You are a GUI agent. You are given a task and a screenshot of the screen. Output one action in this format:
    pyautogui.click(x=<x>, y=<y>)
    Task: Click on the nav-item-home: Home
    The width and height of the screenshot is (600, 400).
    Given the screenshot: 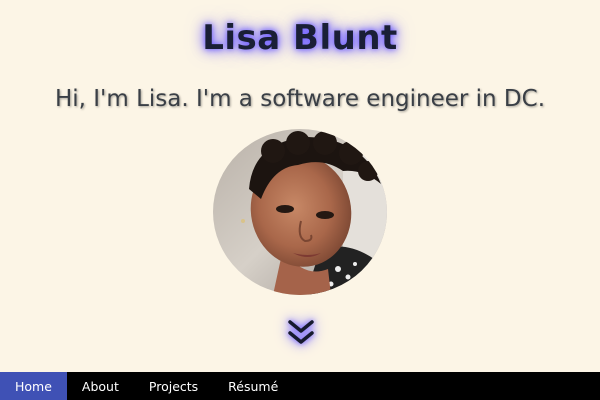 What is the action you would take?
    pyautogui.click(x=33, y=386)
    